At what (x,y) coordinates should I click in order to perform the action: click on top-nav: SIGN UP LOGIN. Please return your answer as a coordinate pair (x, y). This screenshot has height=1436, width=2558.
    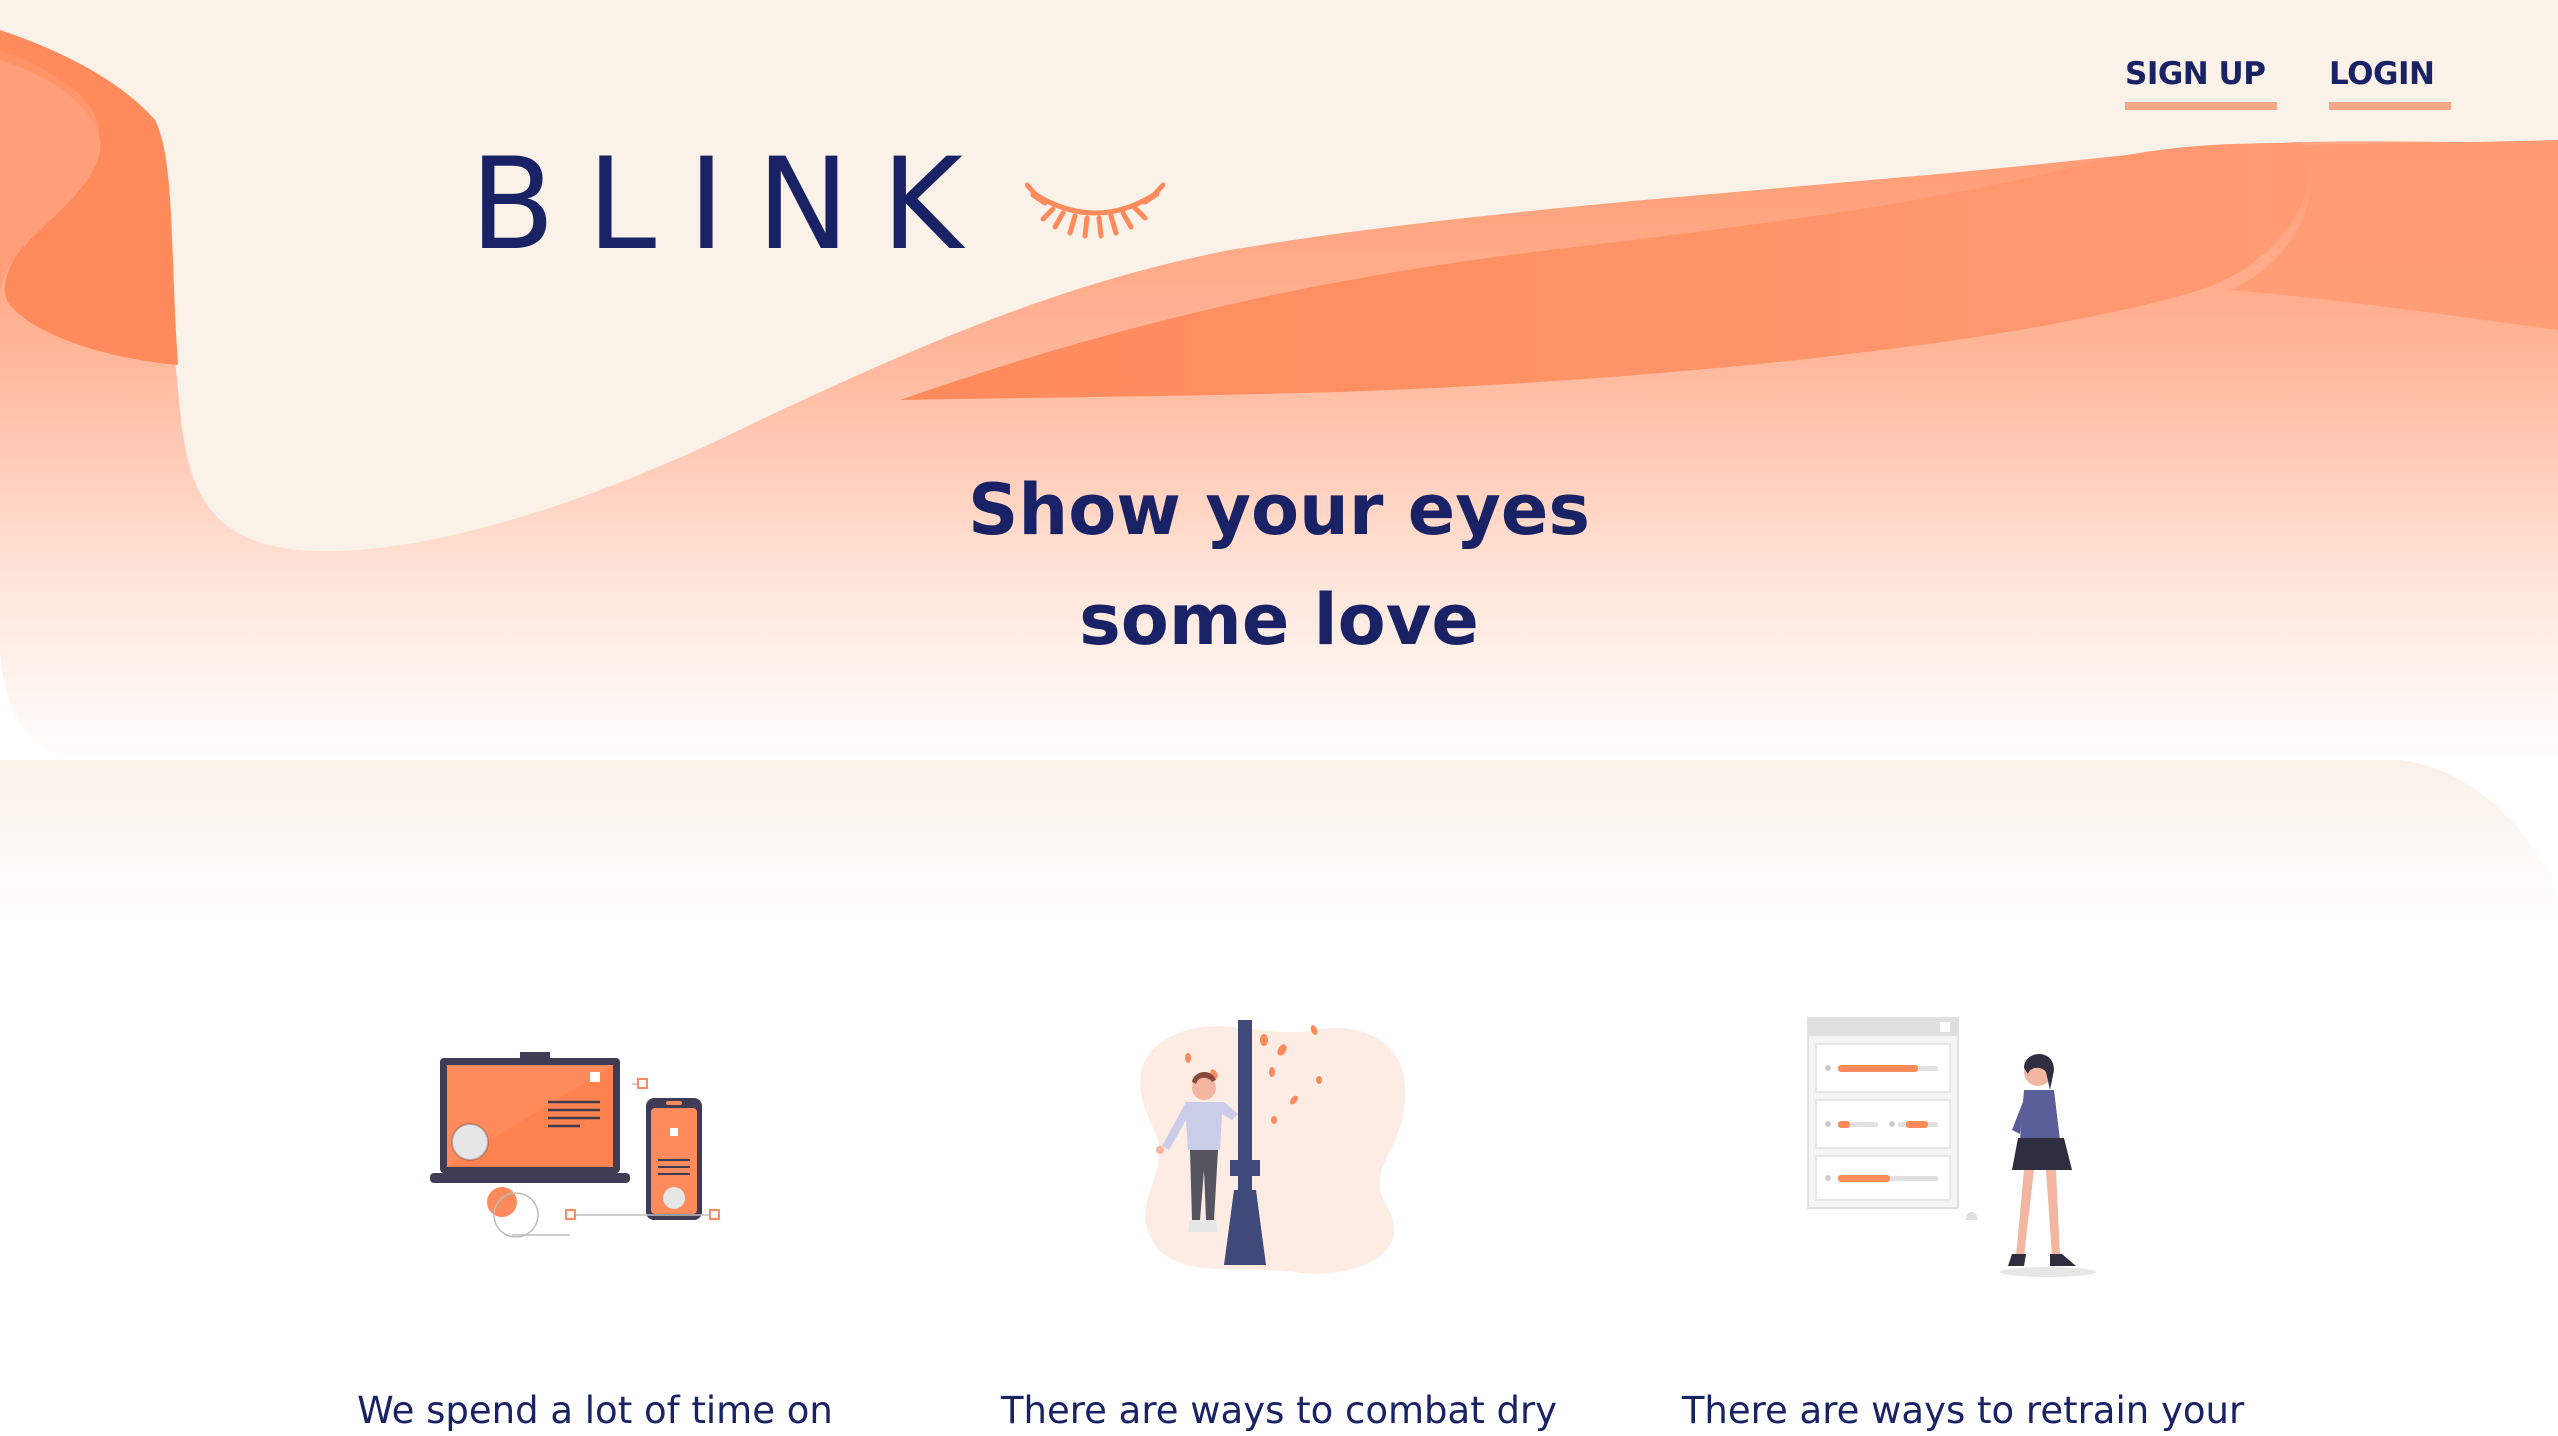
    Looking at the image, I should click on (2288, 81).